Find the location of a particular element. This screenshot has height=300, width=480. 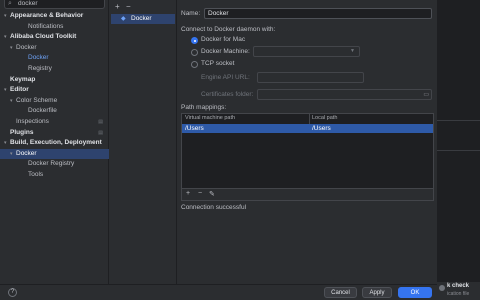

docker-connection-item: ◆ Docker is located at coordinates (143, 19).